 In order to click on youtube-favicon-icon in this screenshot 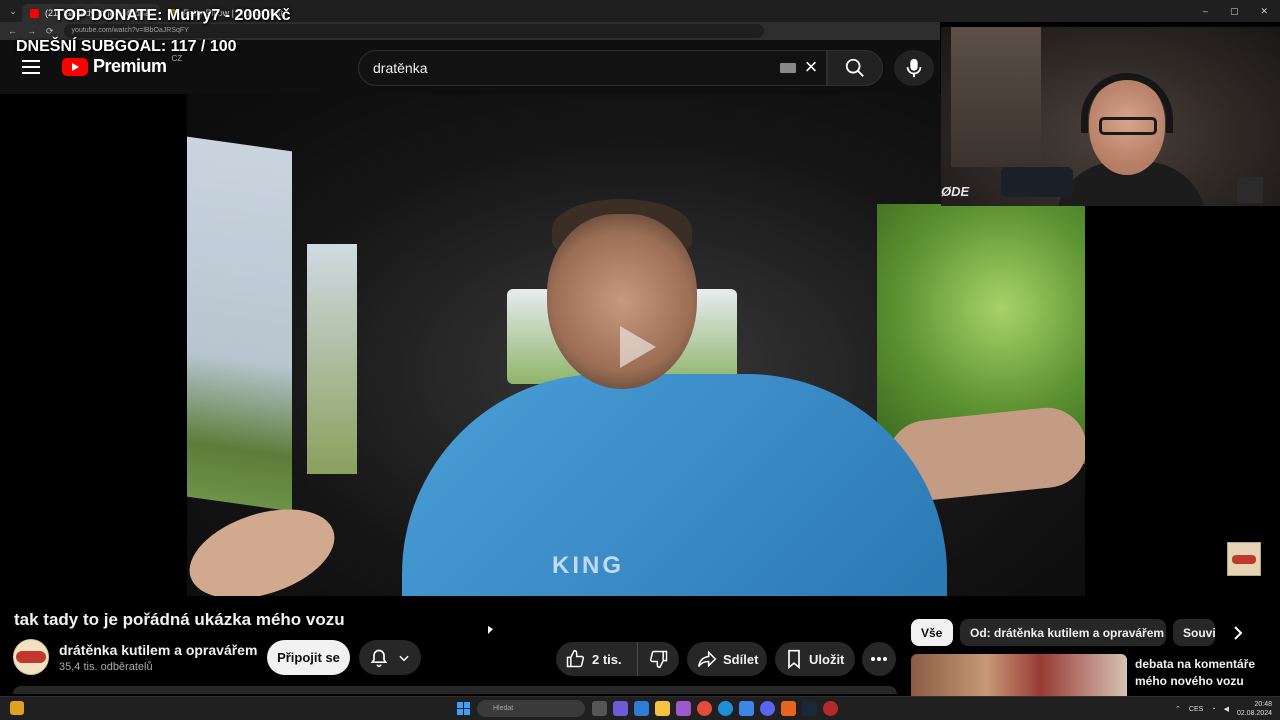, I will do `click(34, 13)`.